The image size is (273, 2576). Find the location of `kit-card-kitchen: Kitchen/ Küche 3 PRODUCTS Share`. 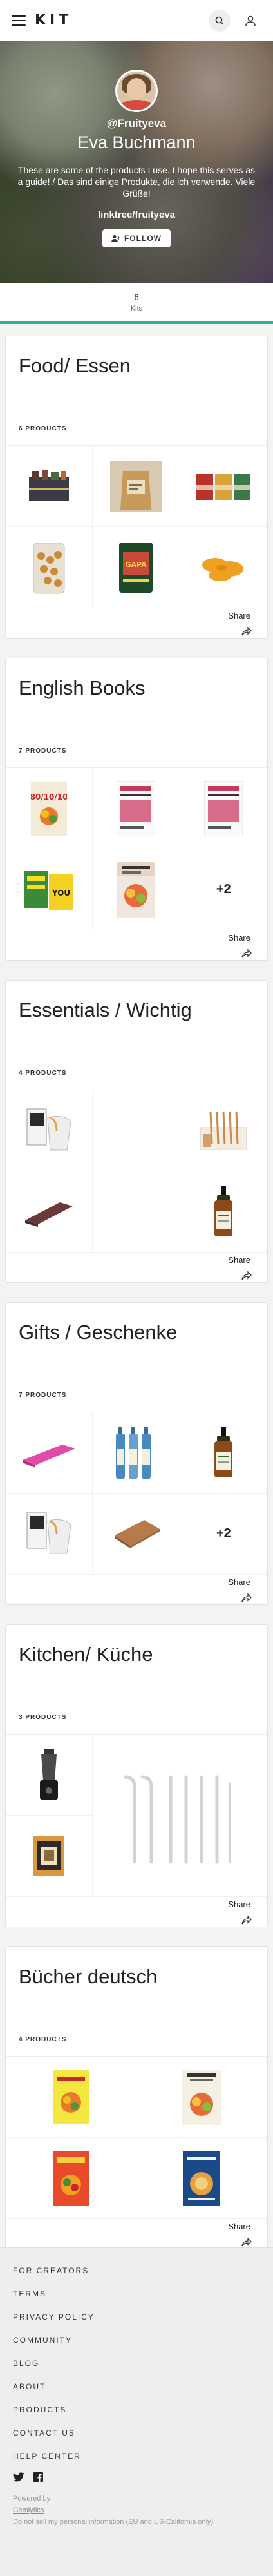

kit-card-kitchen: Kitchen/ Küche 3 PRODUCTS Share is located at coordinates (136, 1775).